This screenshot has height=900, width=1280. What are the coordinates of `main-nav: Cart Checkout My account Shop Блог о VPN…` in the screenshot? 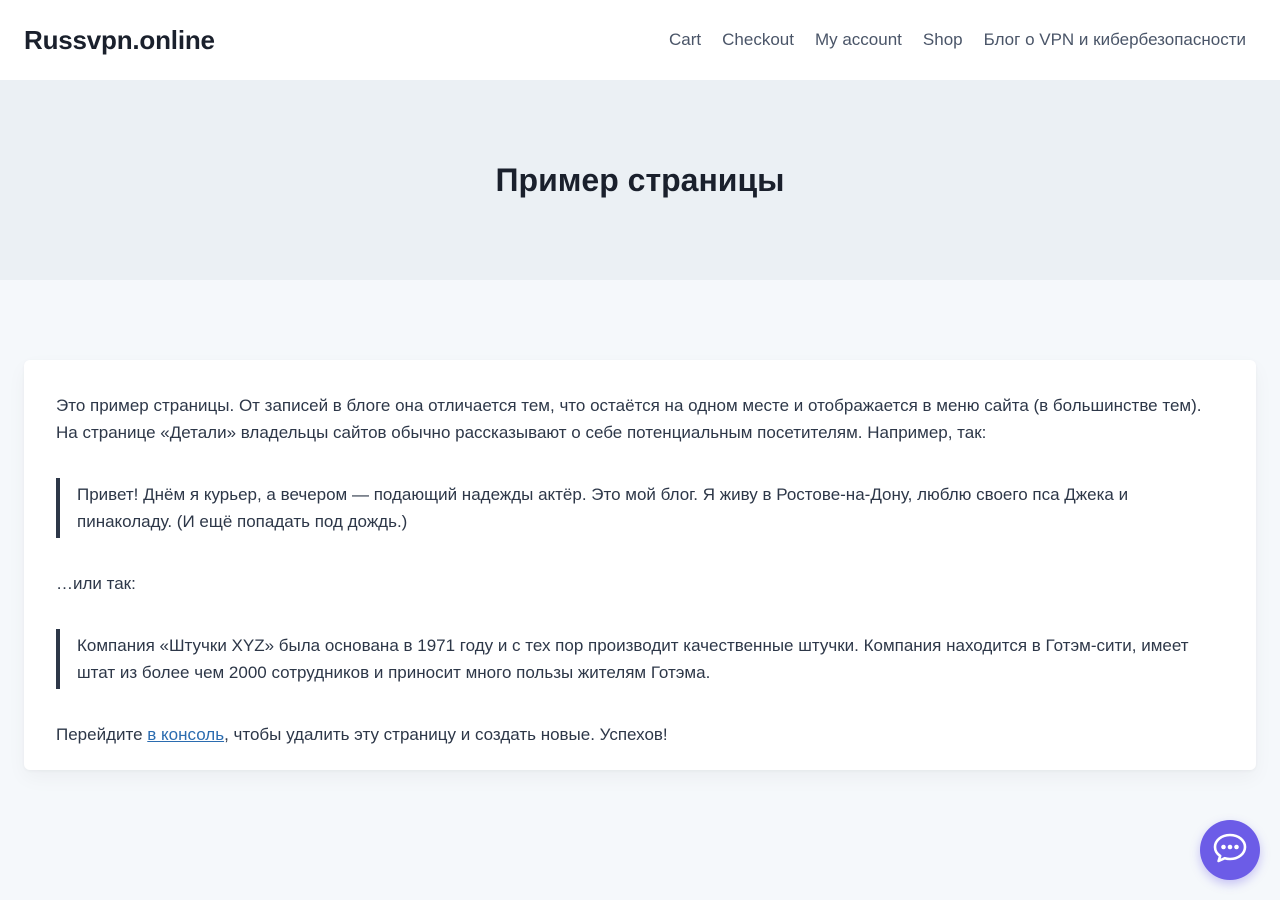 It's located at (962, 40).